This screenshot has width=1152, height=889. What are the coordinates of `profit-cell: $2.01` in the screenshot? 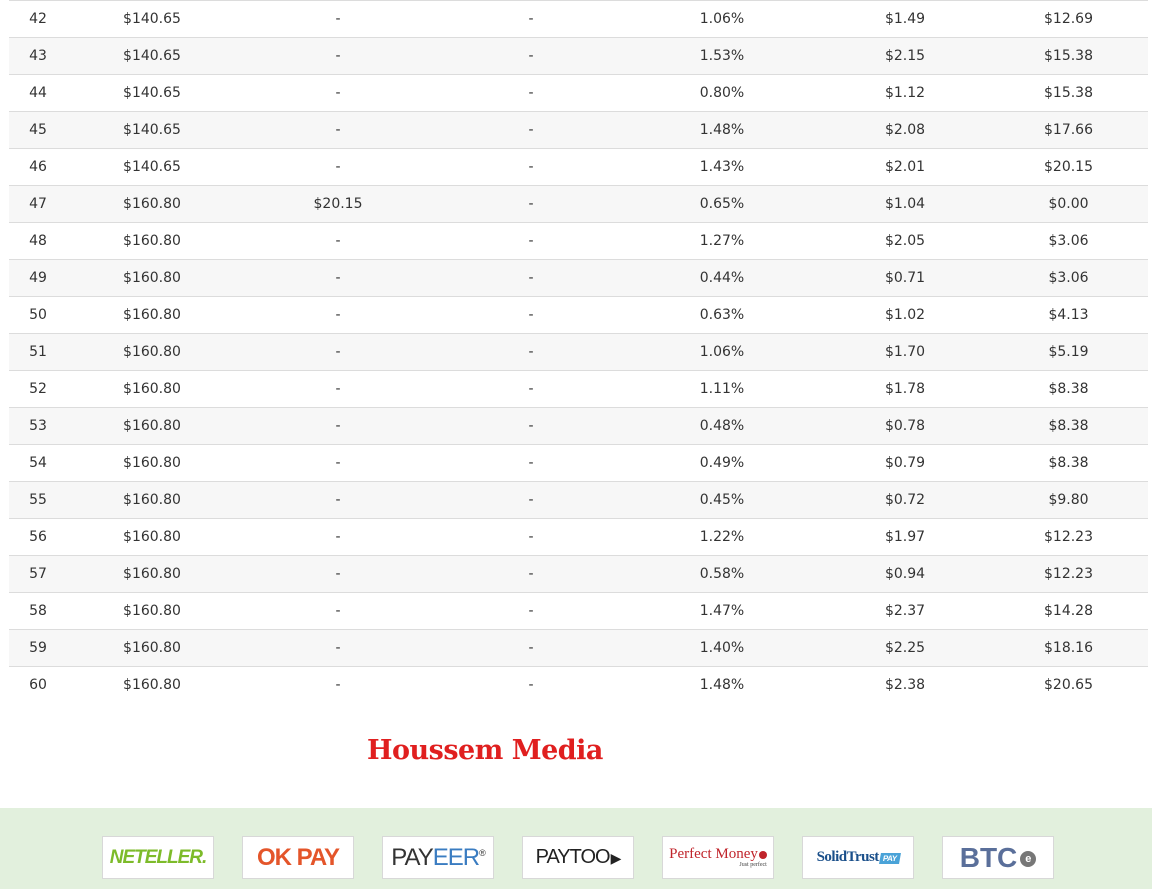 It's located at (905, 167).